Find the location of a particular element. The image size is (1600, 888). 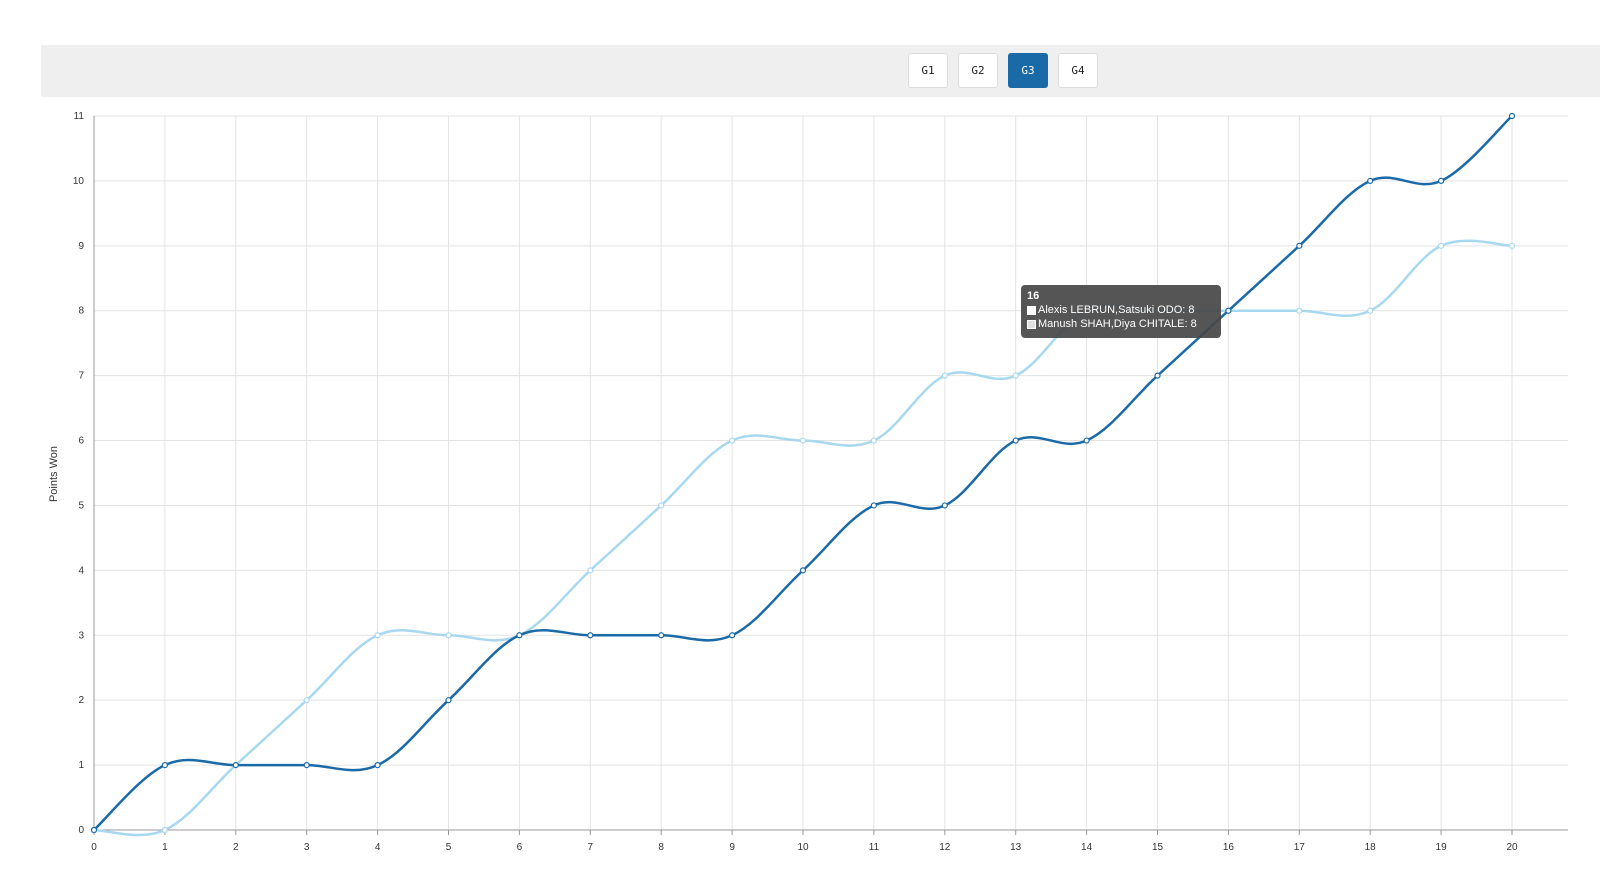

tab-g3: G3 is located at coordinates (1028, 70).